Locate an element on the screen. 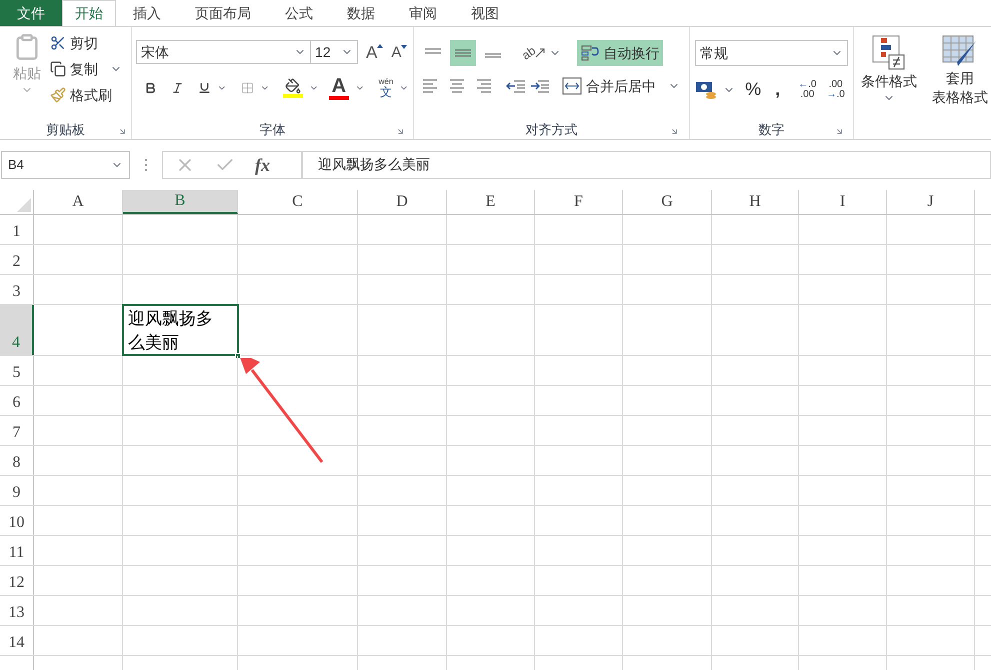 The image size is (991, 670). insert-function-button: fx is located at coordinates (262, 165).